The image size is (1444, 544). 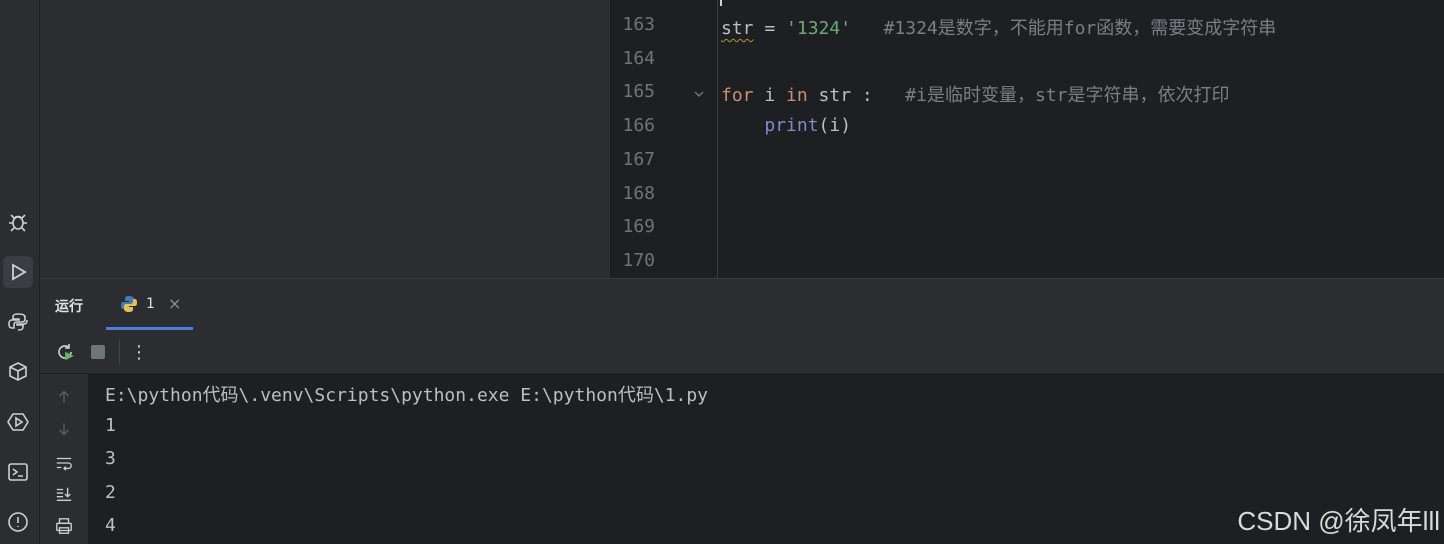 What do you see at coordinates (638, 226) in the screenshot?
I see `line-number: 169` at bounding box center [638, 226].